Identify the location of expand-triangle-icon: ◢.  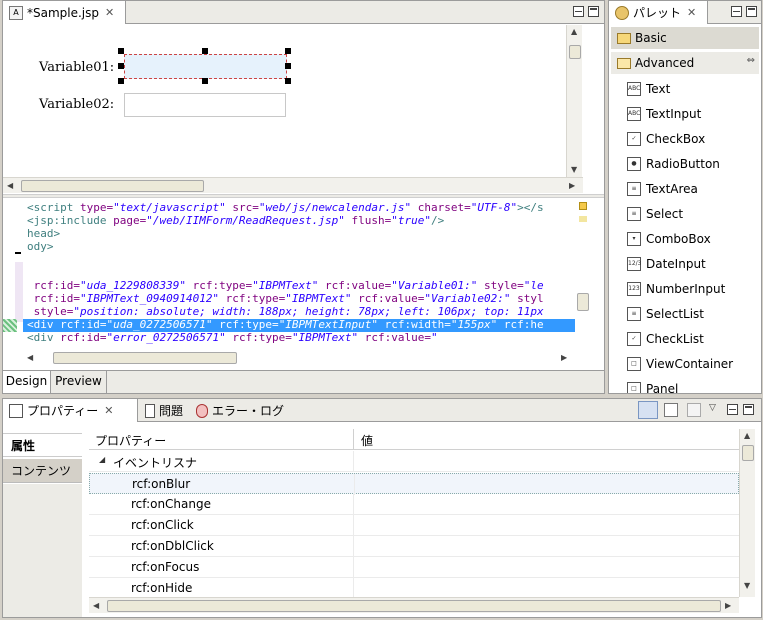
(102, 459).